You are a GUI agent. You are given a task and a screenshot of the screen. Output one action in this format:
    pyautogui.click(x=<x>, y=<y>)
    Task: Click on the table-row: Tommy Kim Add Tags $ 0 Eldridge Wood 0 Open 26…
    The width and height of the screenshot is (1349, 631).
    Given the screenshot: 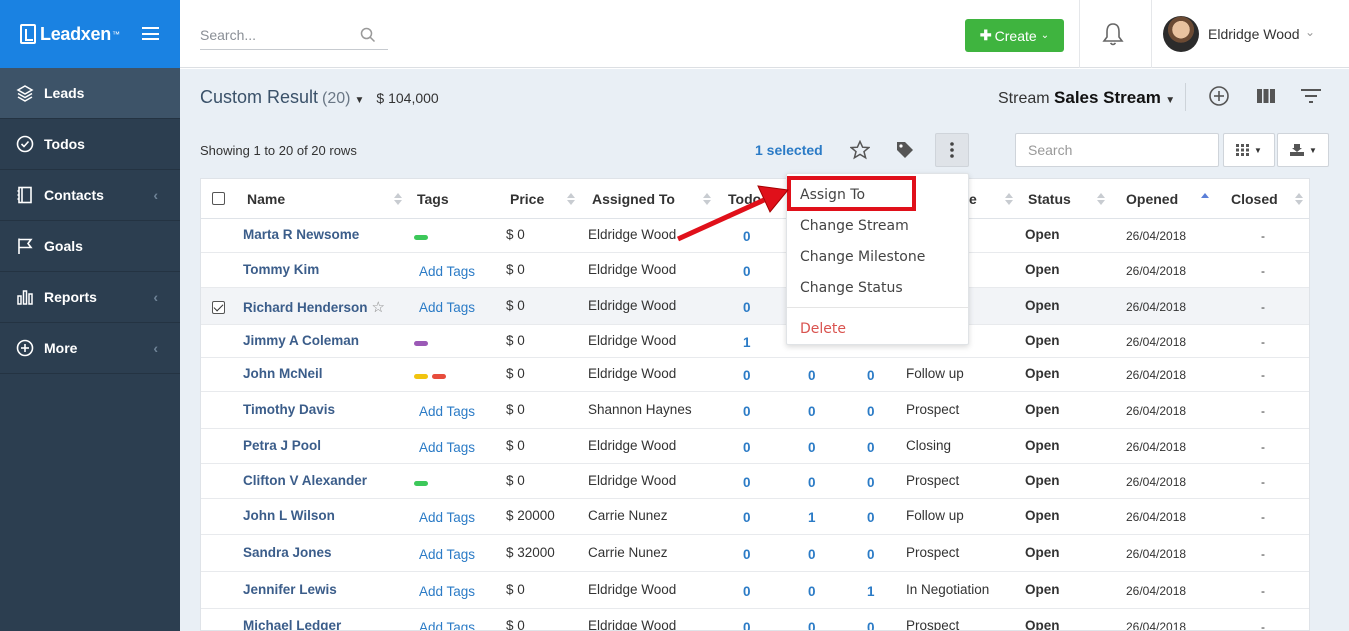 What is the action you would take?
    pyautogui.click(x=755, y=270)
    